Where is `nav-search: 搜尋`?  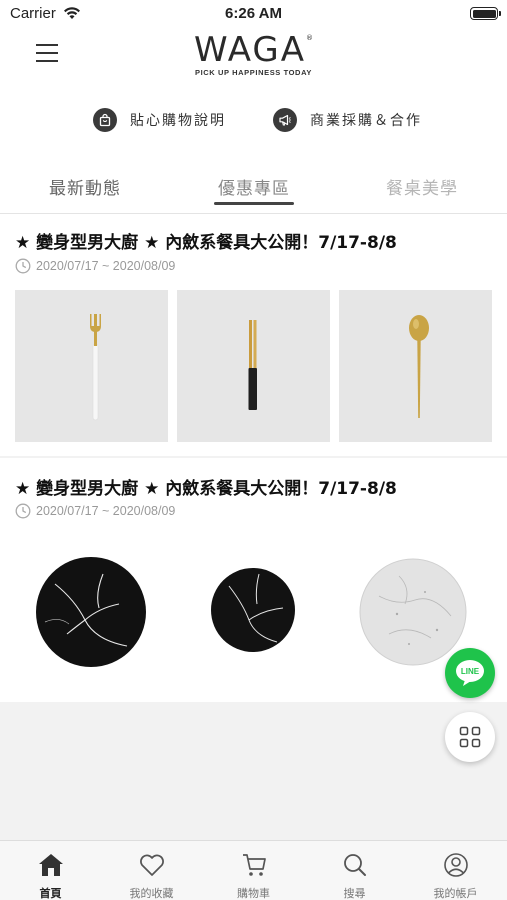
nav-search: 搜尋 is located at coordinates (354, 870).